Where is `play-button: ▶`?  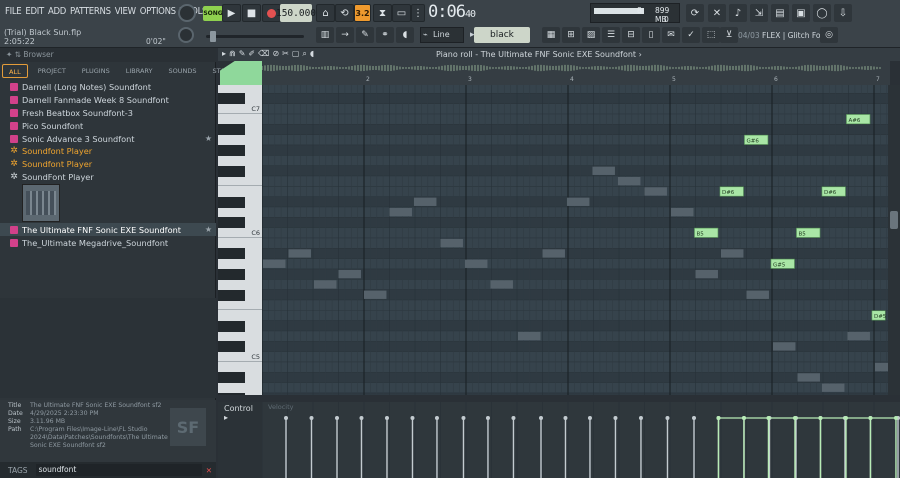 play-button: ▶ is located at coordinates (231, 13).